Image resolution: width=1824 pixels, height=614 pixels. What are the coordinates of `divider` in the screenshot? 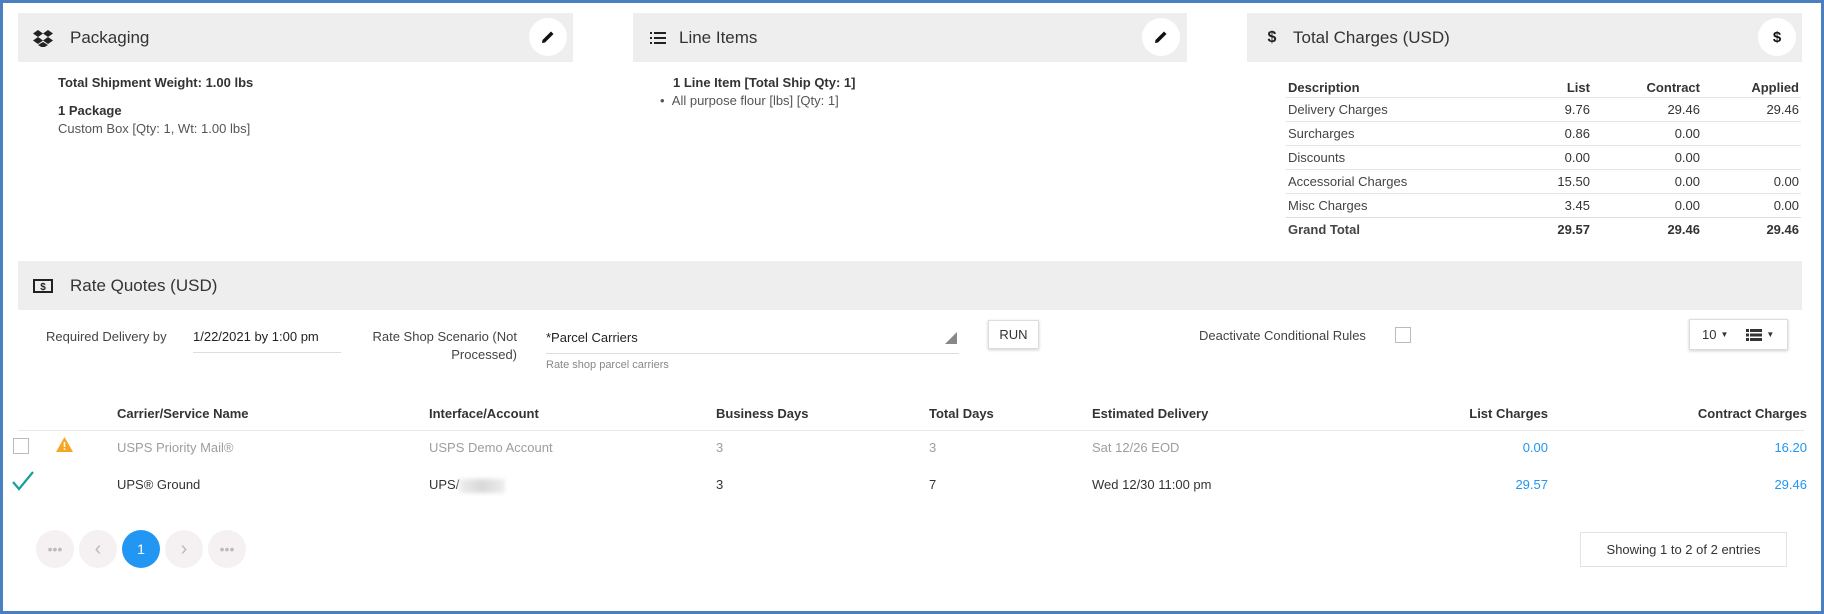 It's located at (911, 430).